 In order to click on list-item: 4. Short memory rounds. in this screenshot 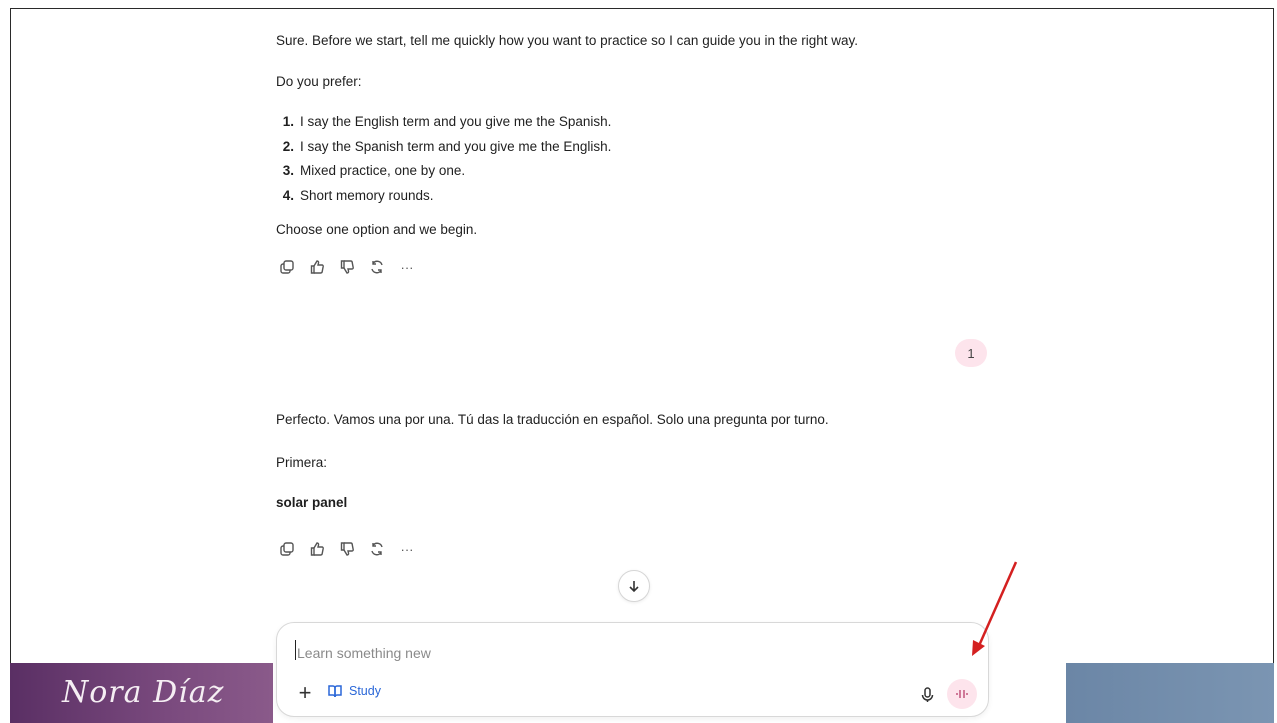, I will do `click(443, 196)`.